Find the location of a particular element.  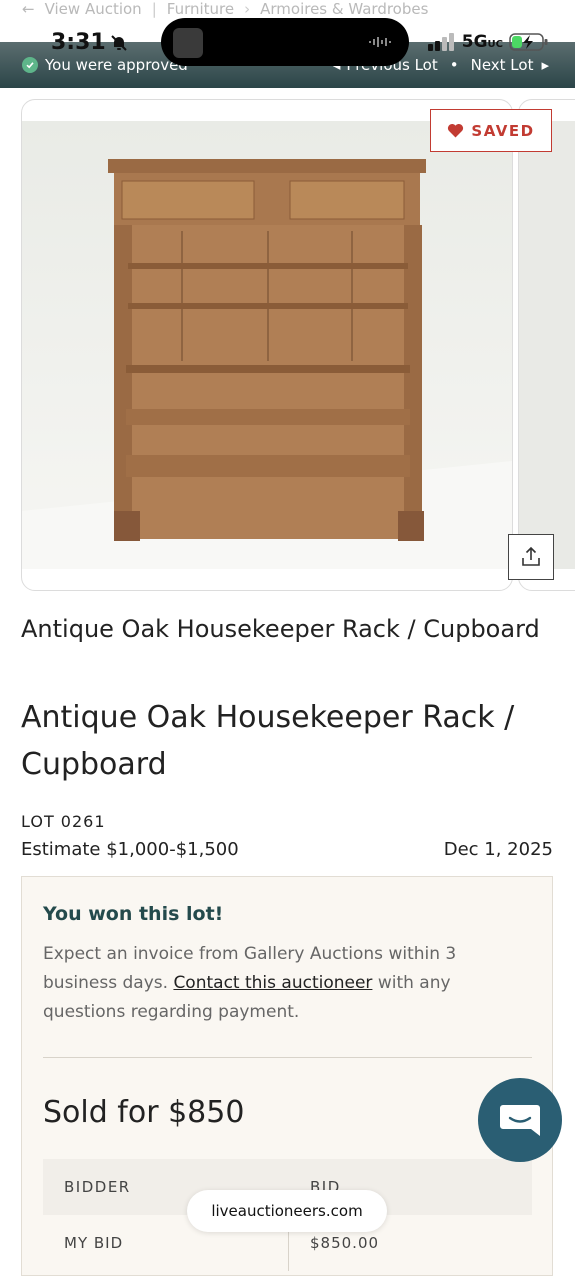

breadcrumb-back-link: View Auction is located at coordinates (93, 9).